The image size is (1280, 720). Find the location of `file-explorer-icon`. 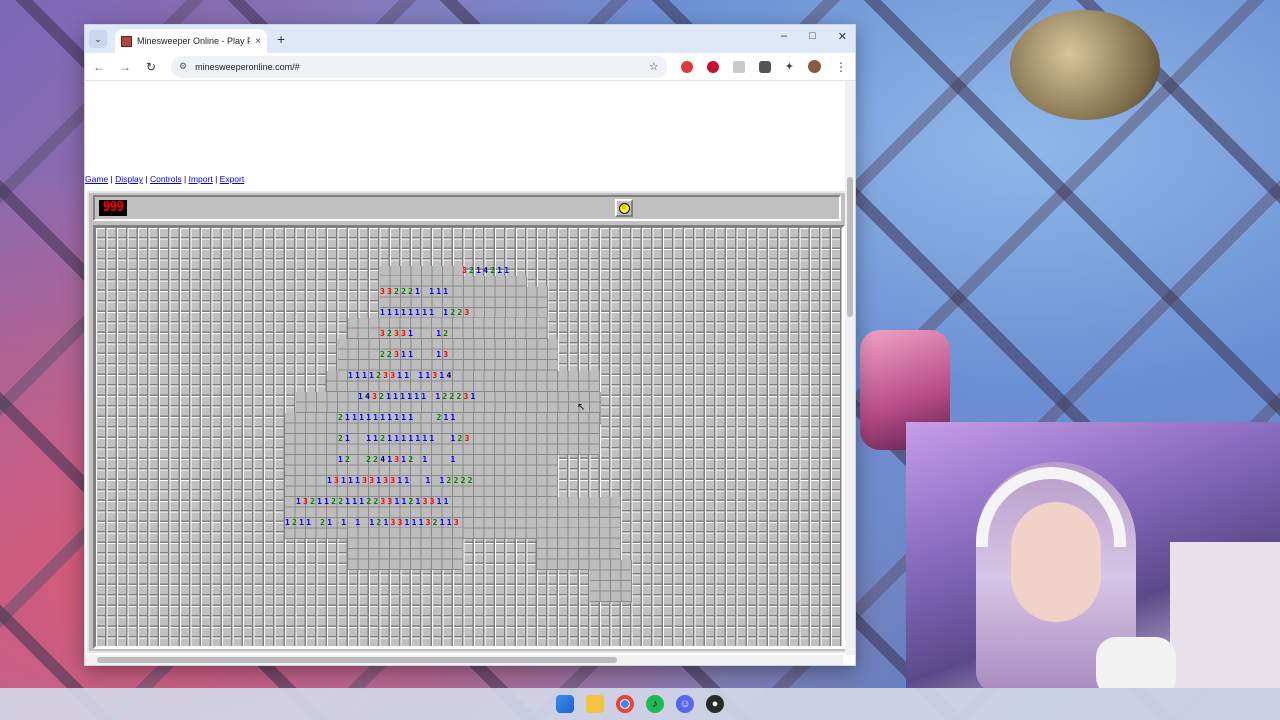

file-explorer-icon is located at coordinates (595, 704).